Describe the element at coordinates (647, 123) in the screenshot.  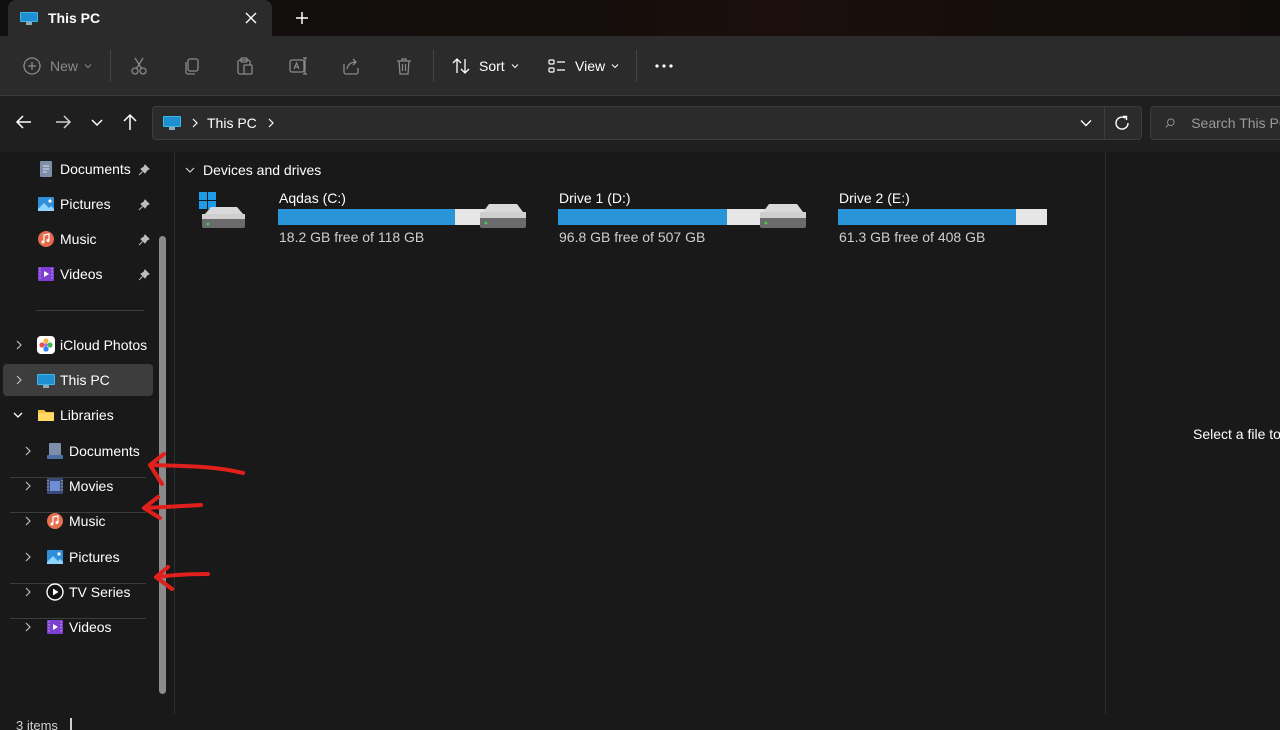
I see `address-bar: This PC` at that location.